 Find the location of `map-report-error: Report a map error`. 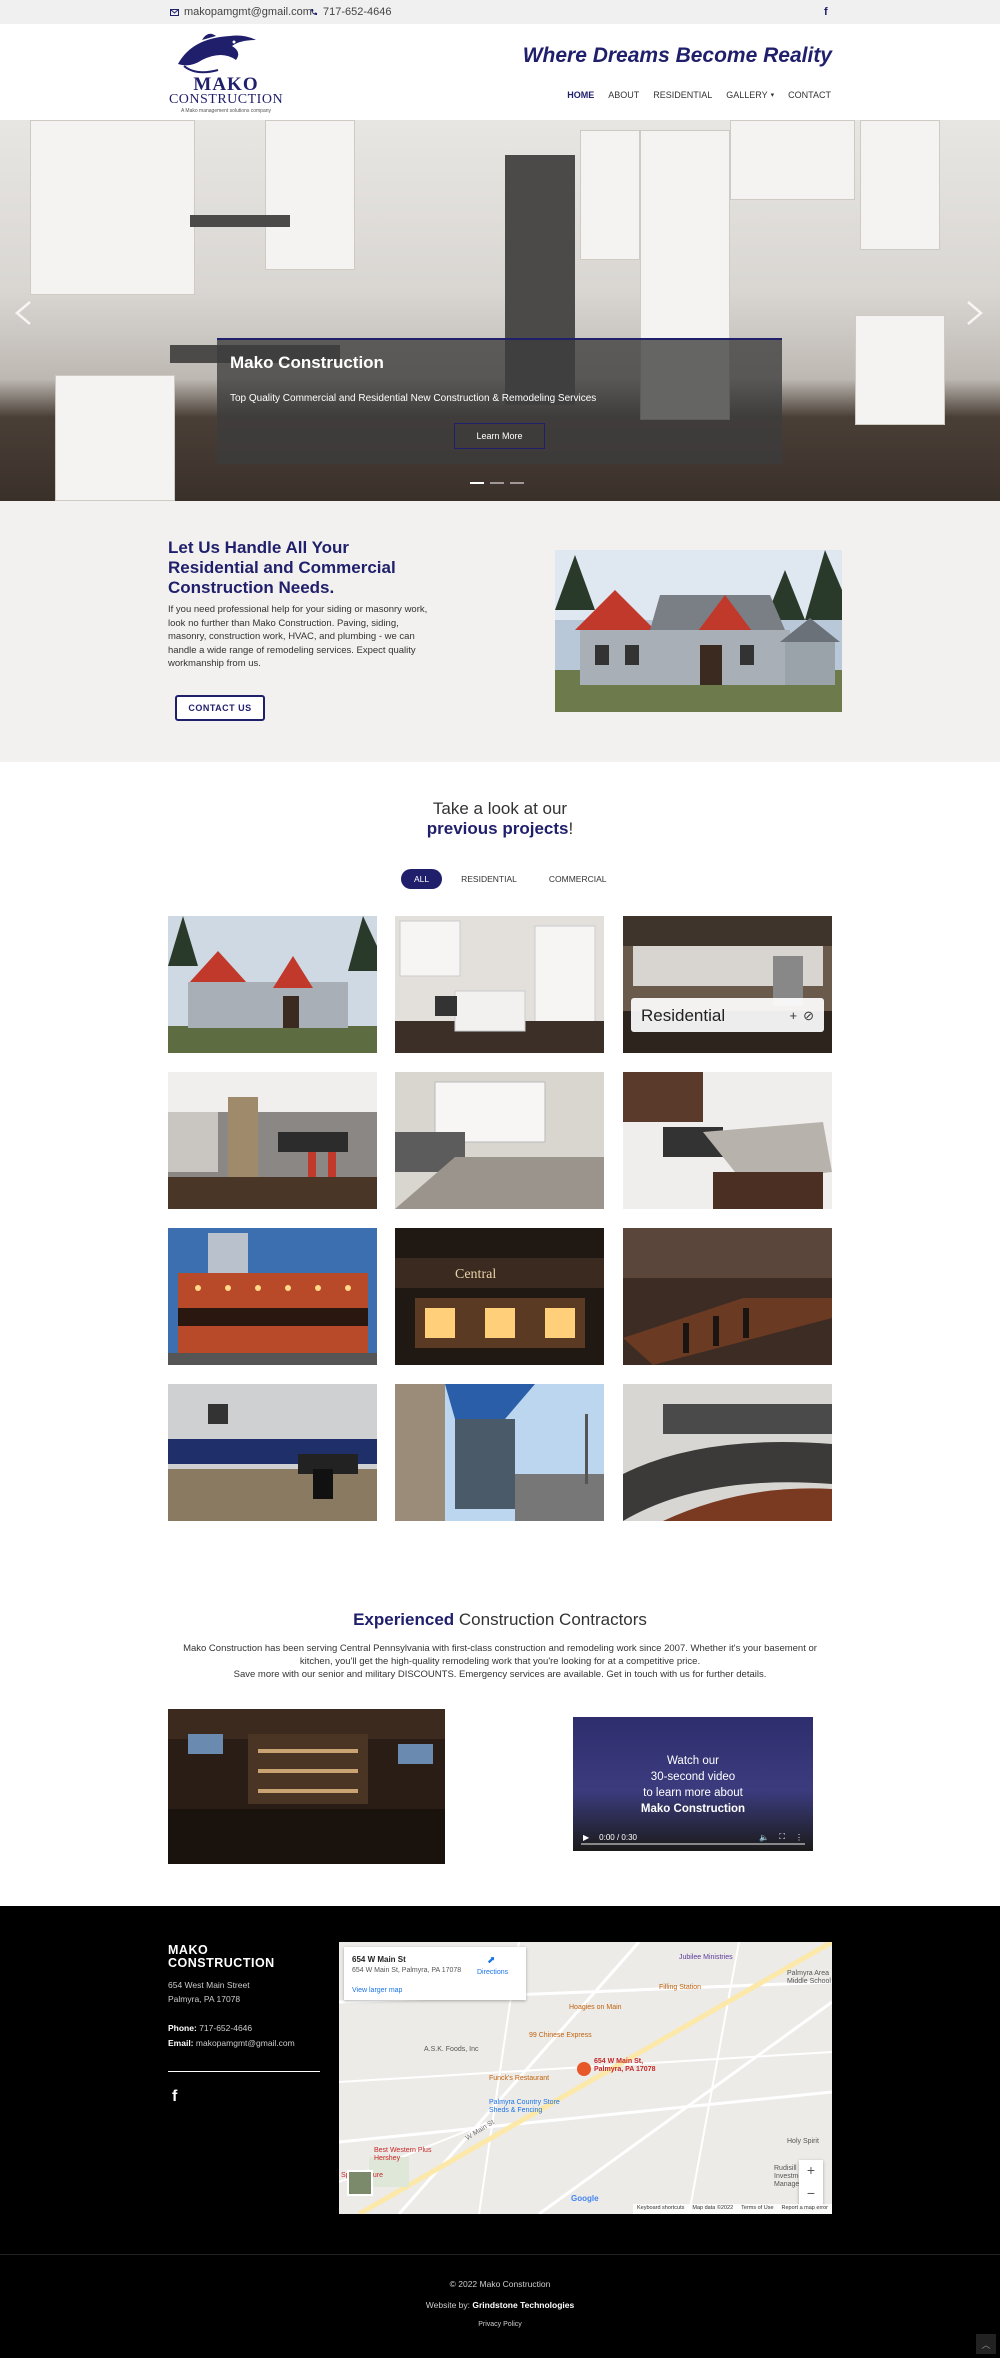

map-report-error: Report a map error is located at coordinates (805, 2209).